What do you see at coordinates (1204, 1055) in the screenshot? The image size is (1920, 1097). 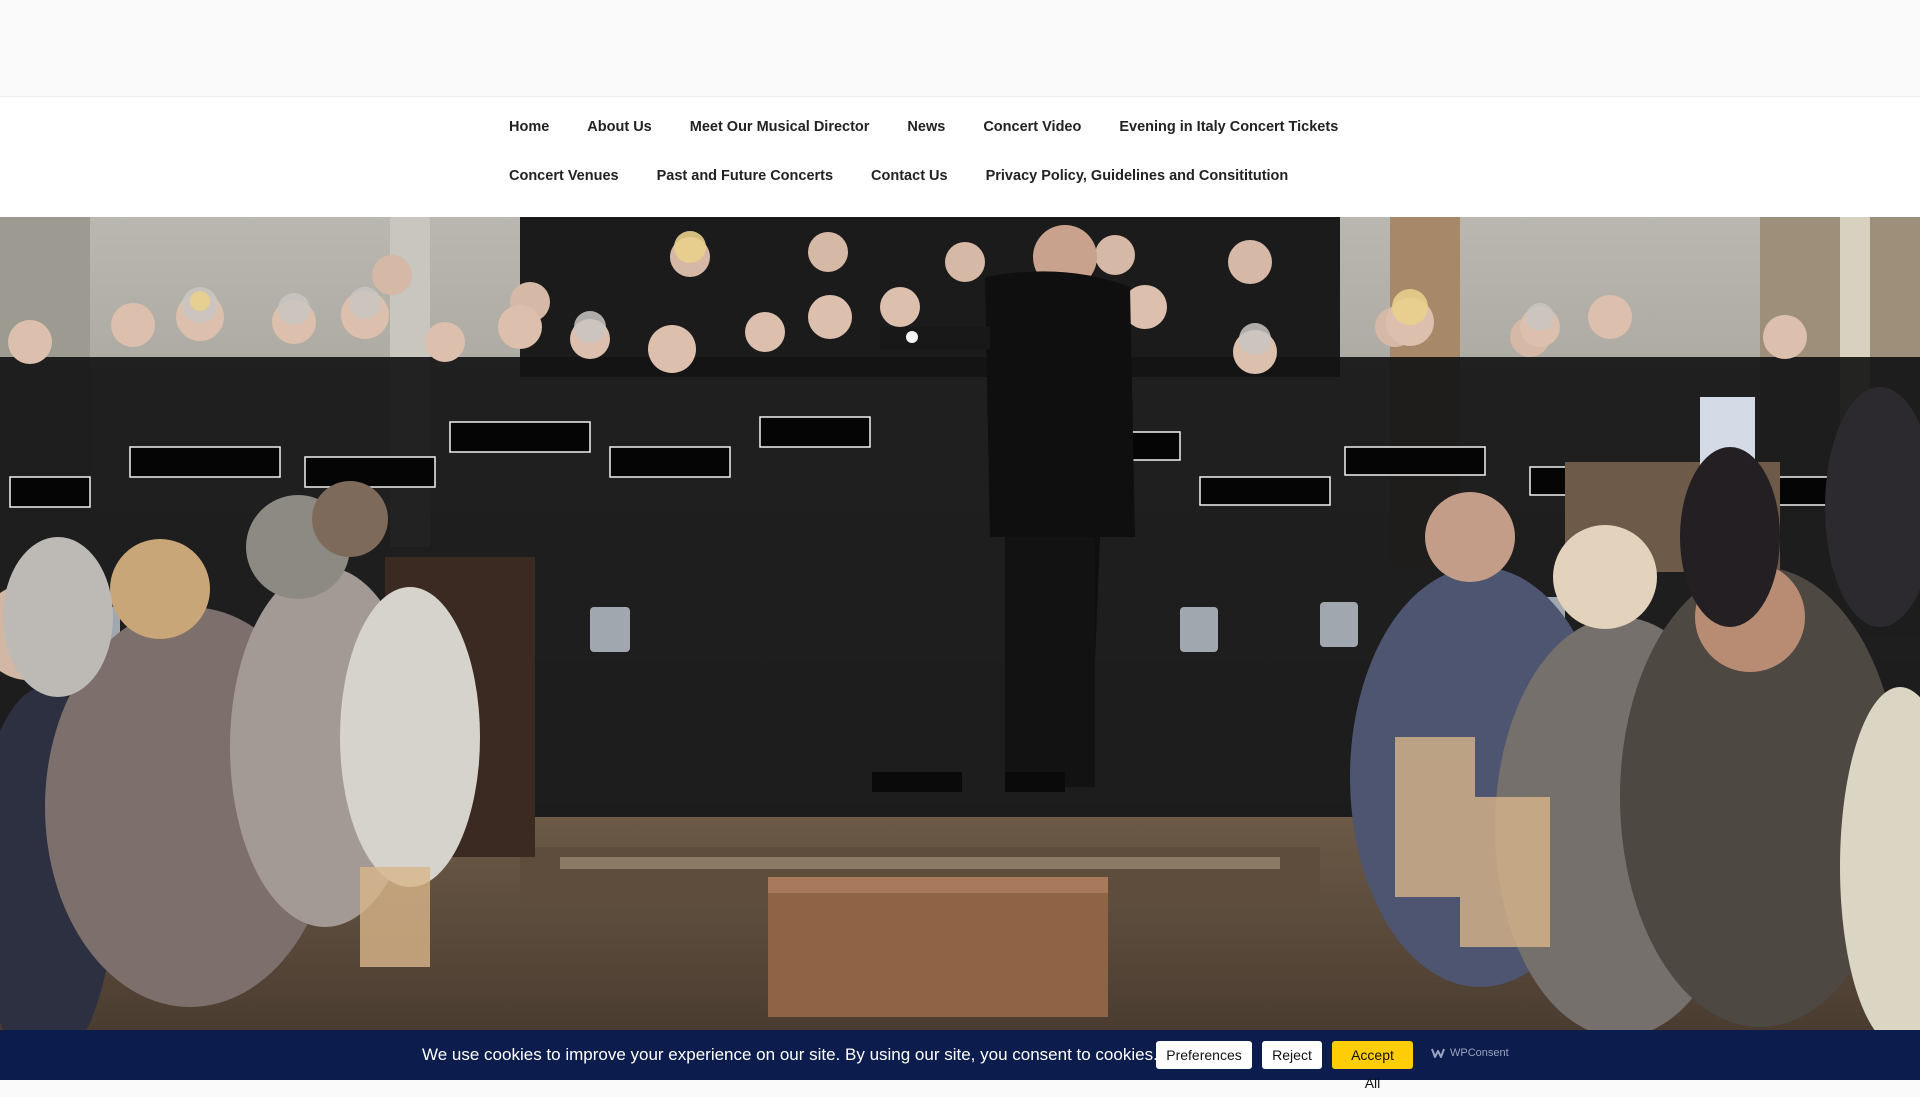 I see `cookie-preferences-button: Preferences` at bounding box center [1204, 1055].